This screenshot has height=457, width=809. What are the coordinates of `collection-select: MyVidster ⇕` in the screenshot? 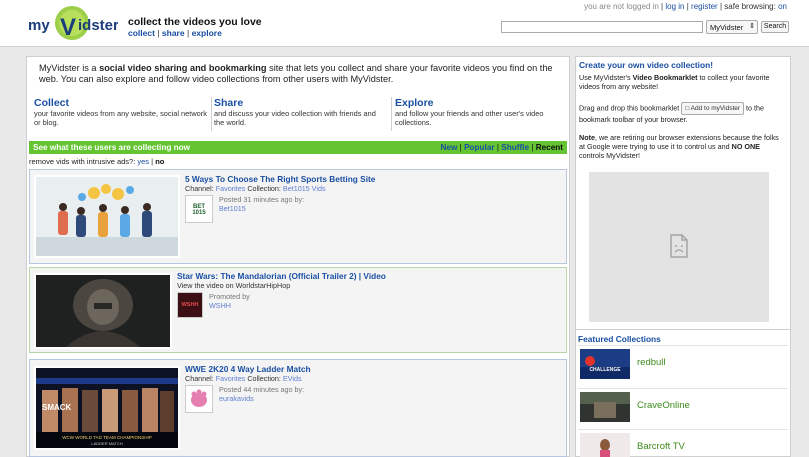 It's located at (732, 27).